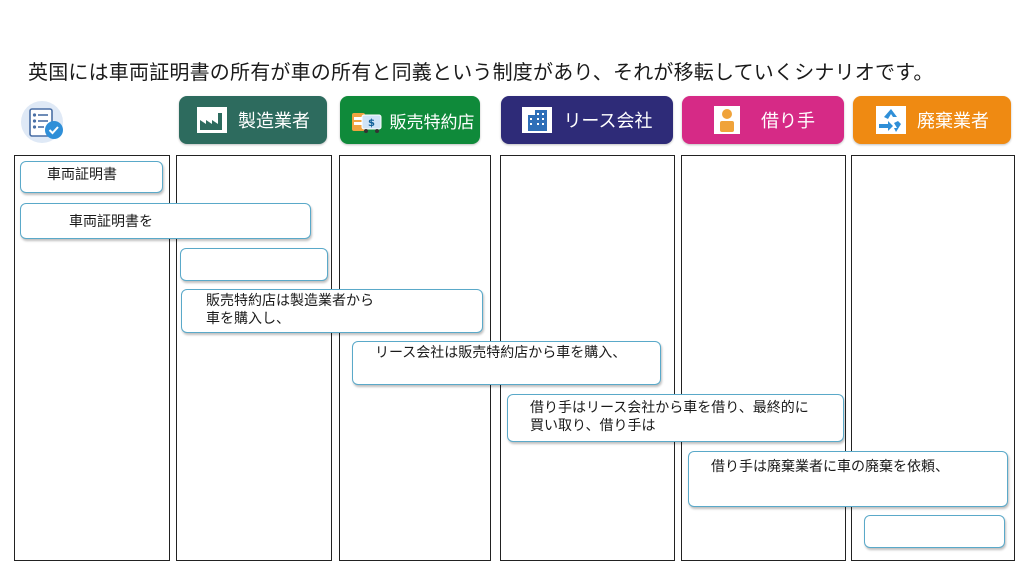 Image resolution: width=1024 pixels, height=576 pixels. What do you see at coordinates (788, 121) in the screenshot?
I see `header-lessee-label: 借り手` at bounding box center [788, 121].